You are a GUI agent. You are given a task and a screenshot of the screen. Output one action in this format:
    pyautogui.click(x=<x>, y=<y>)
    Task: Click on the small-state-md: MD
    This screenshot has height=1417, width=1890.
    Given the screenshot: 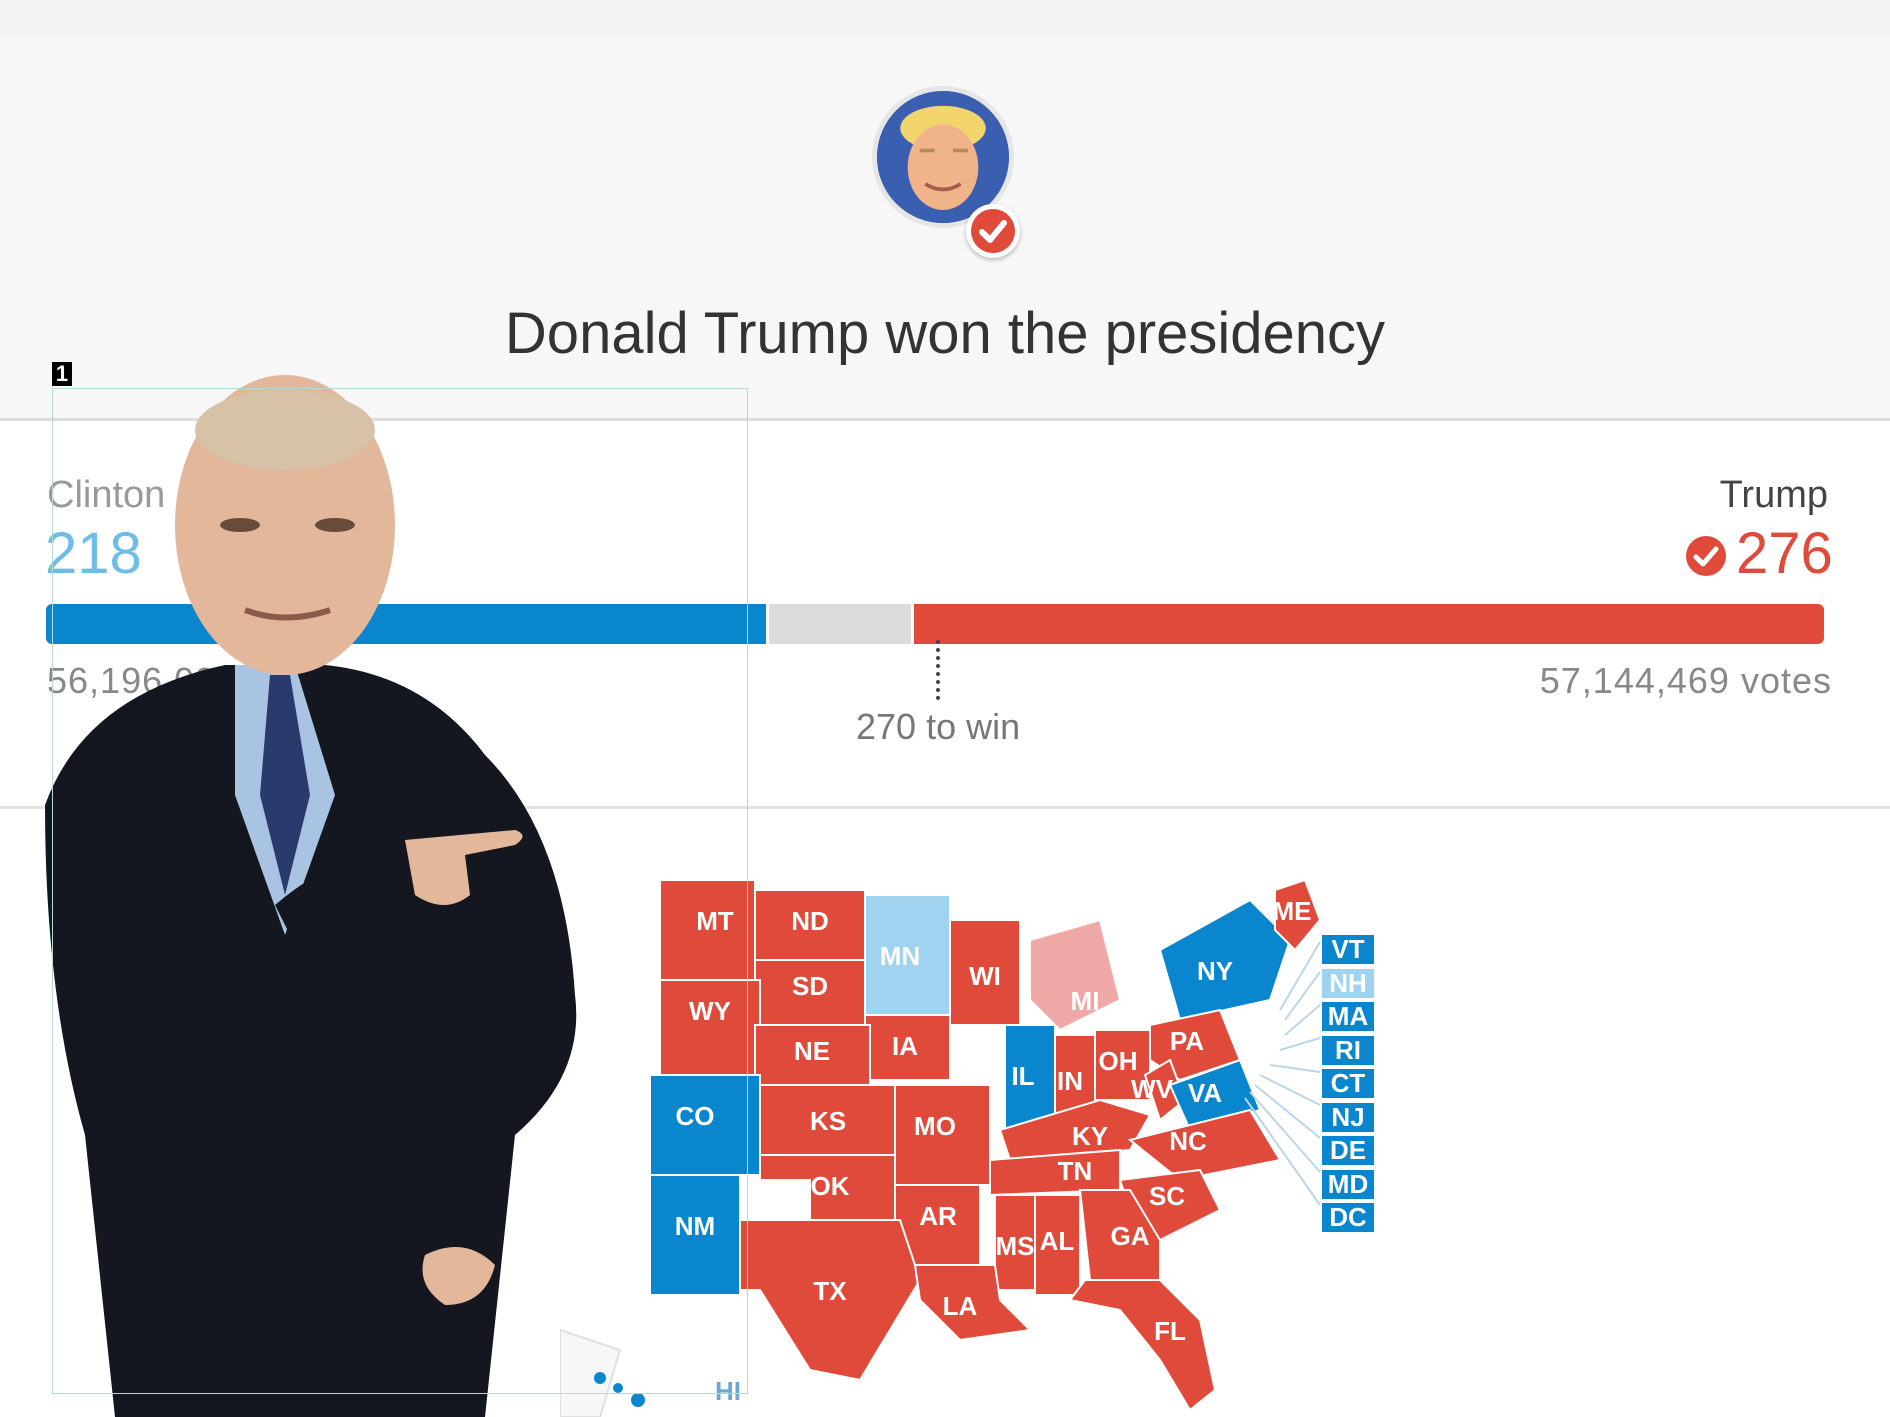 What is the action you would take?
    pyautogui.click(x=1348, y=1184)
    